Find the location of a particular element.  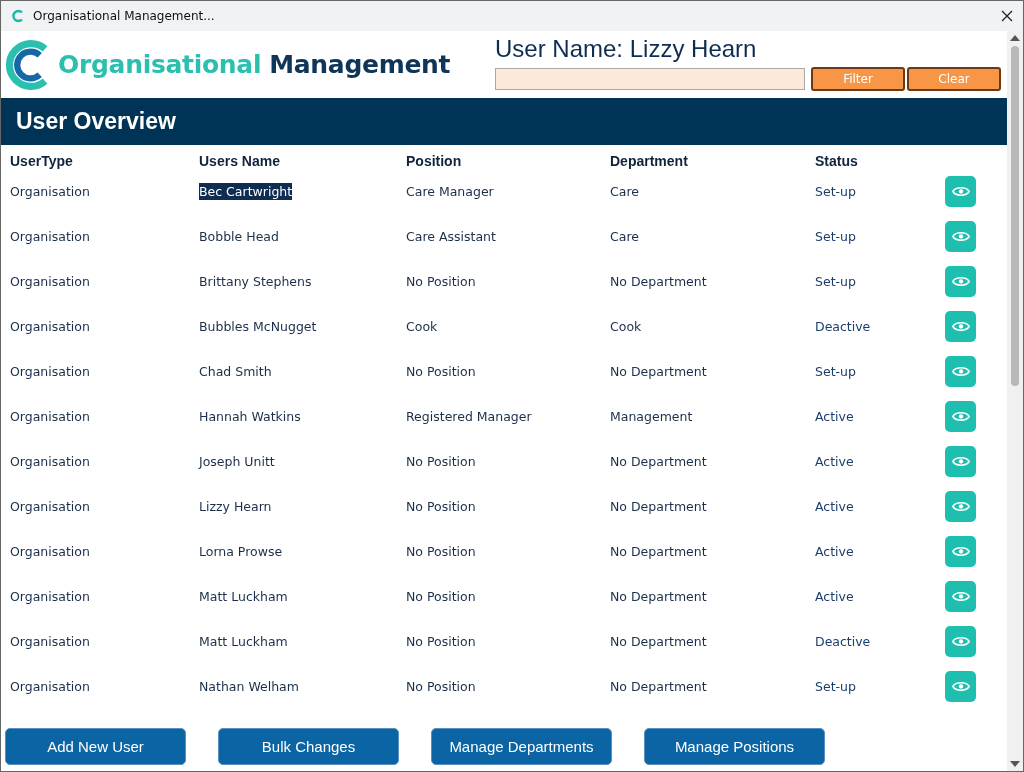

table-cell-text: Management is located at coordinates (652, 416).